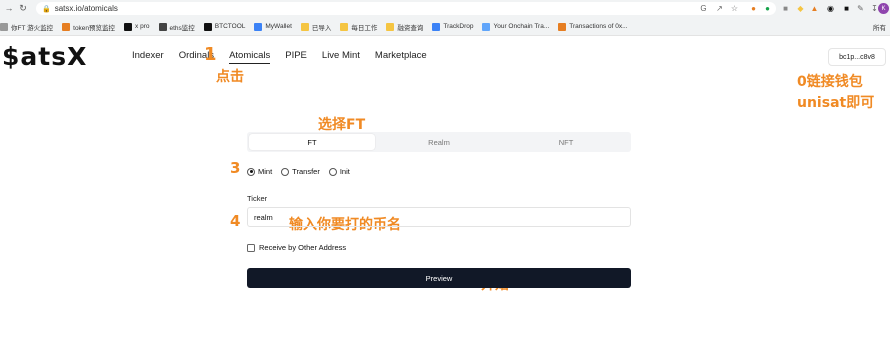 The height and width of the screenshot is (355, 890). I want to click on tab-nft: NFT, so click(566, 142).